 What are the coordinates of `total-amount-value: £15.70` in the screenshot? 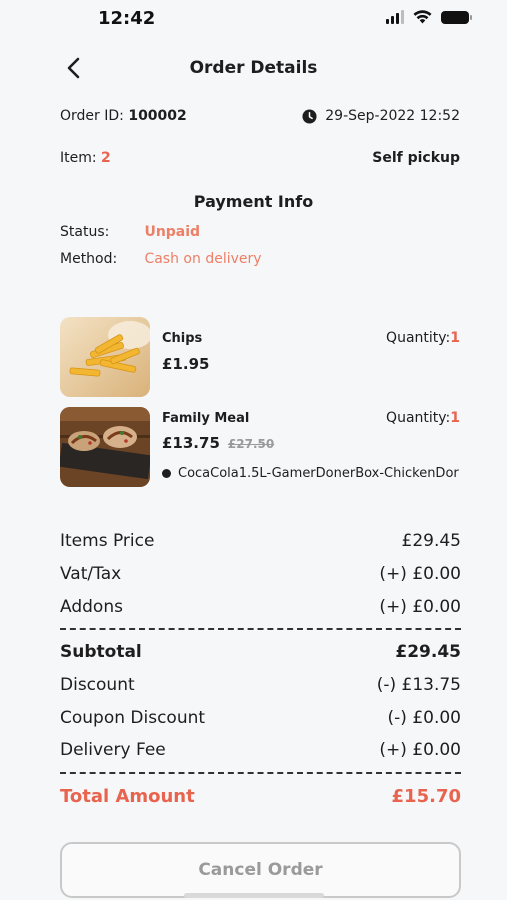 It's located at (426, 796).